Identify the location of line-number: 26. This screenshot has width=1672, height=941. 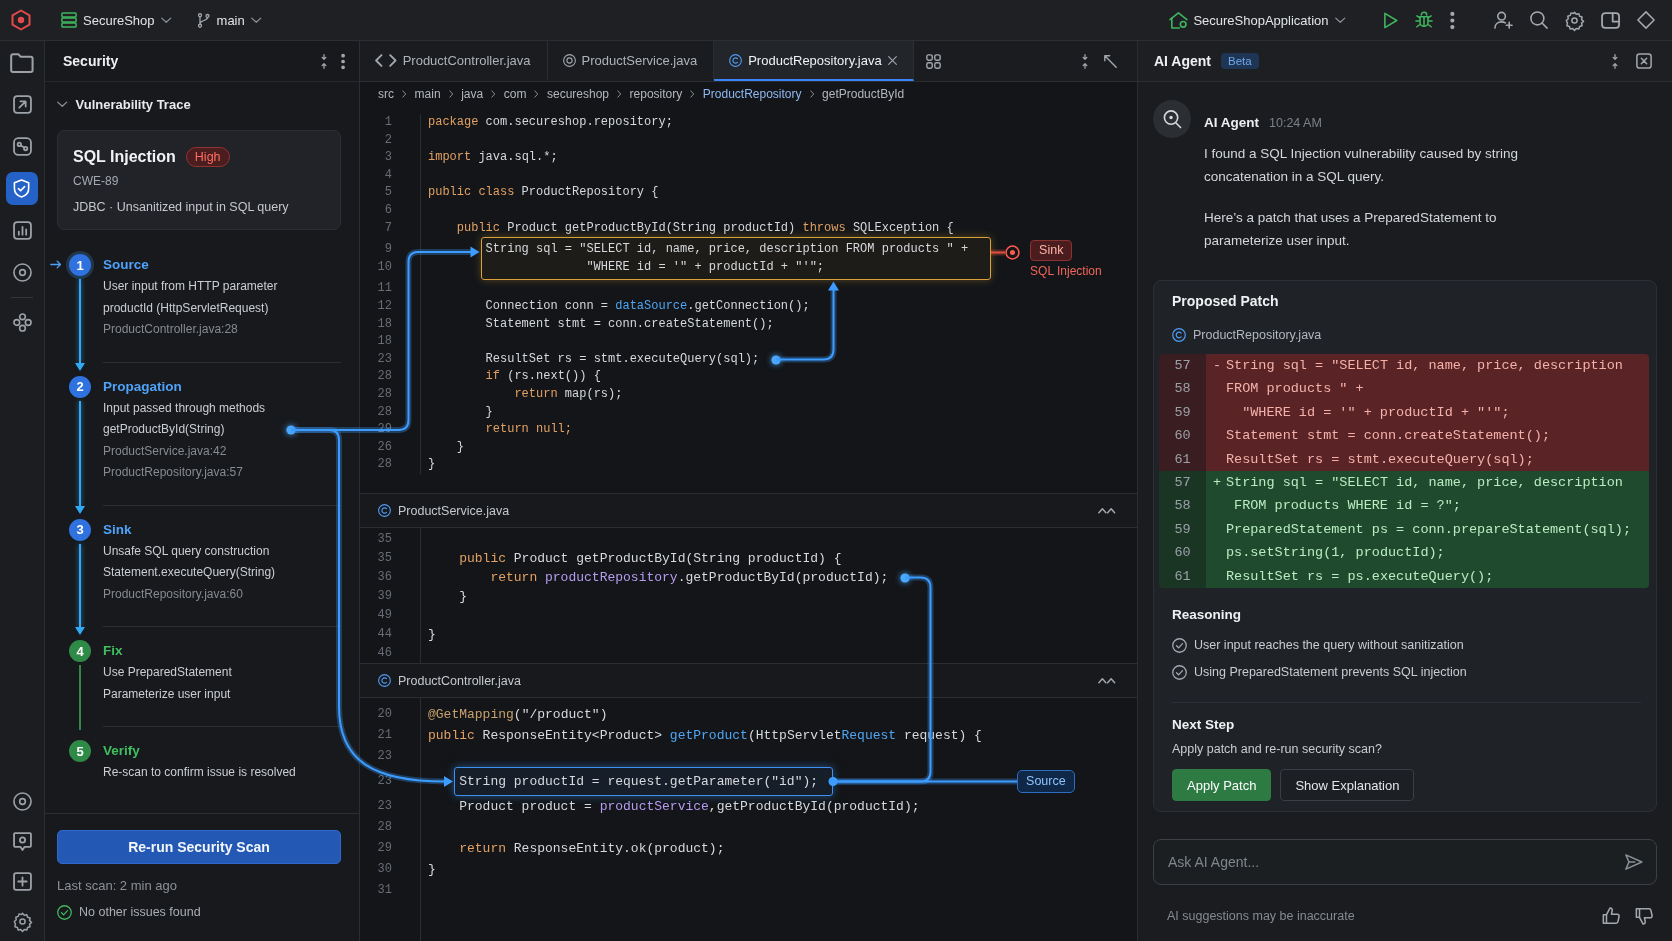
(384, 447).